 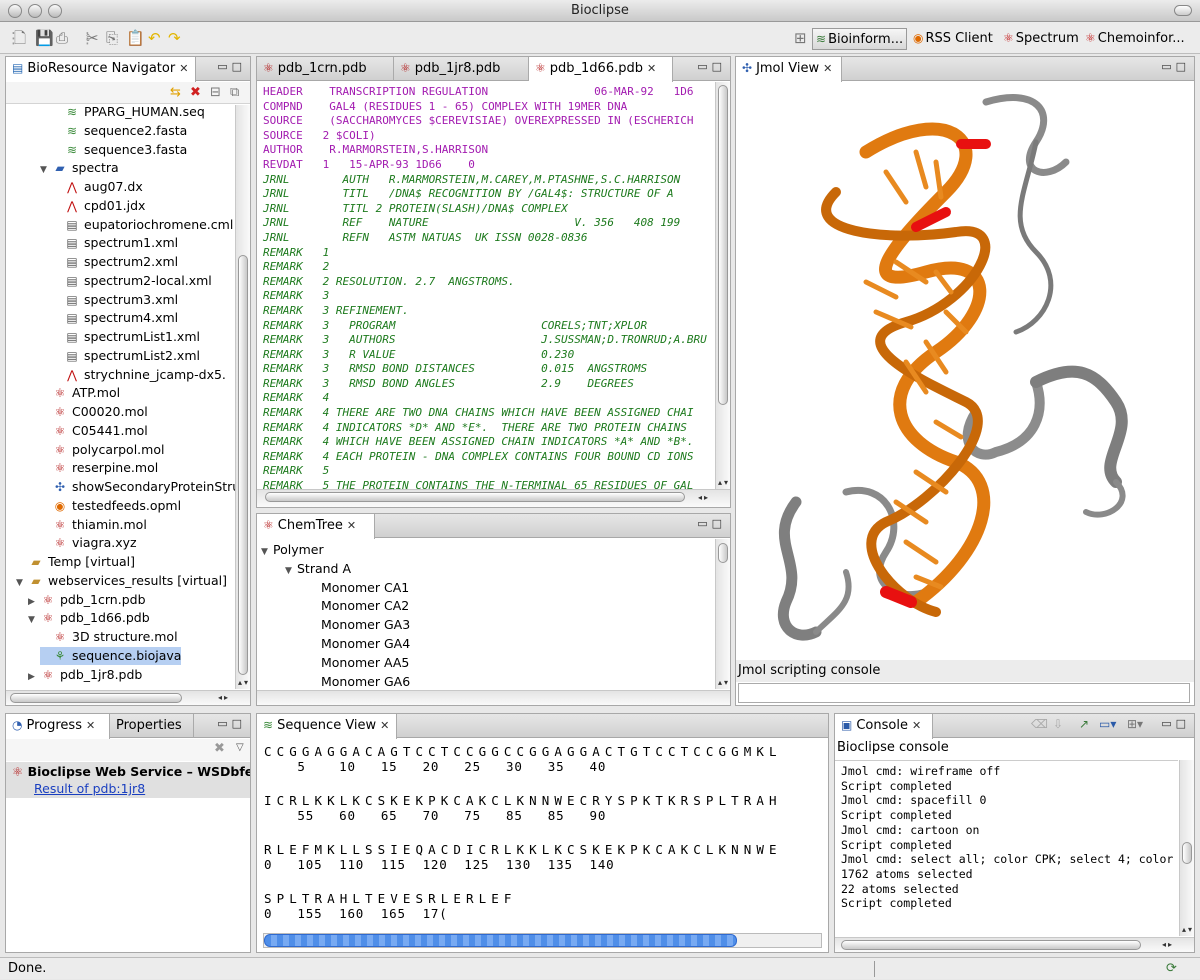 What do you see at coordinates (110, 506) in the screenshot?
I see `tree-item: ◉ testedfeeds.opml` at bounding box center [110, 506].